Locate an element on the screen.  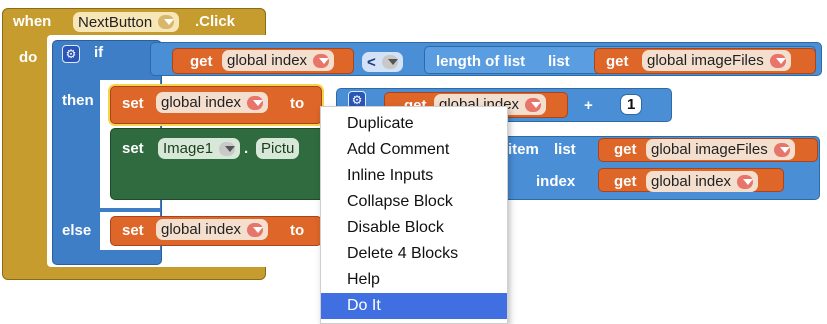
number-field: 1 is located at coordinates (631, 104).